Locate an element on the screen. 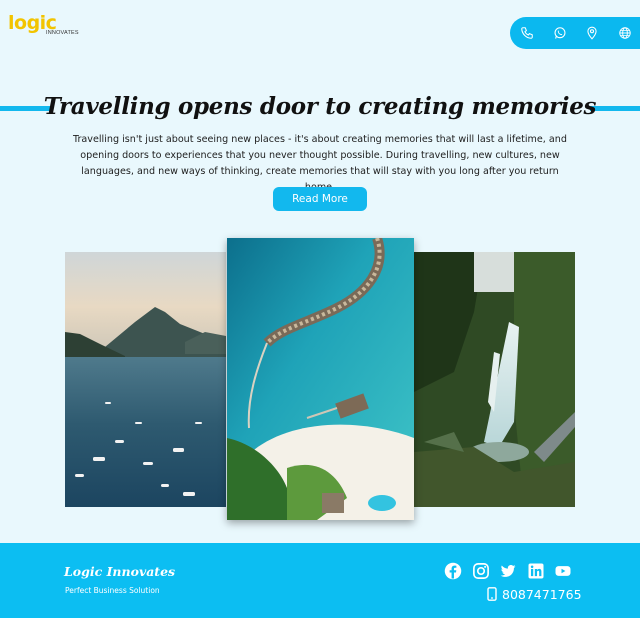 This screenshot has width=640, height=618. twitter-icon is located at coordinates (508, 571).